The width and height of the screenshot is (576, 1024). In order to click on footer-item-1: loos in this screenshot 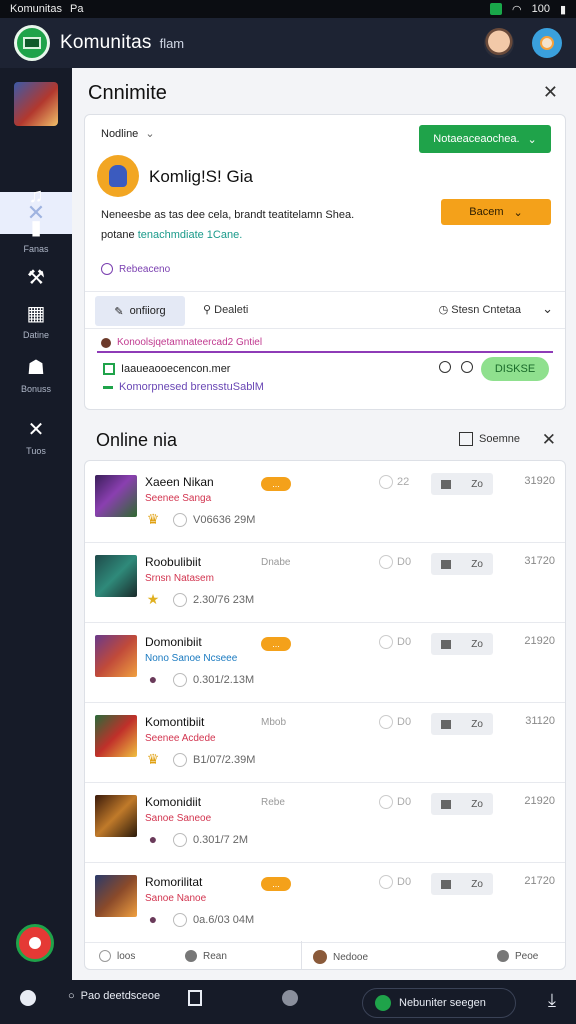, I will do `click(117, 956)`.